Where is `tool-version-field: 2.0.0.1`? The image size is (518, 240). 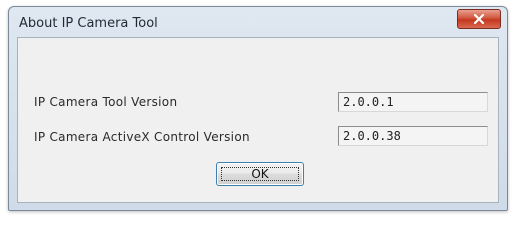 tool-version-field: 2.0.0.1 is located at coordinates (413, 102).